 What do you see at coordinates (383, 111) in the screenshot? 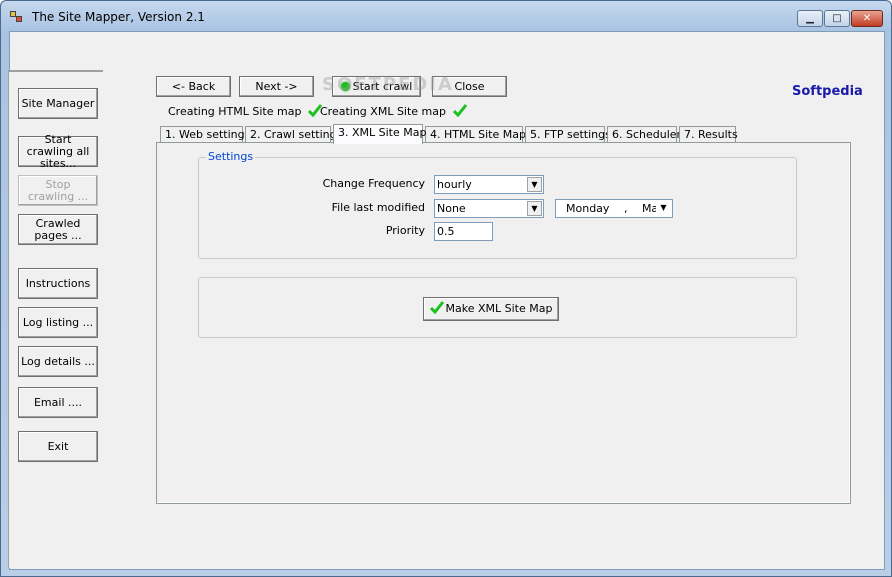
I see `xml-map-status-label: Creating XML Site map` at bounding box center [383, 111].